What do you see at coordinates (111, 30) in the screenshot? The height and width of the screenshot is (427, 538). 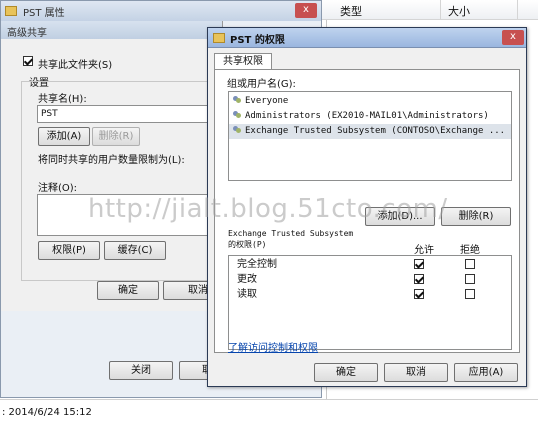 I see `advanced-sharing-titlebar: 高级共享` at bounding box center [111, 30].